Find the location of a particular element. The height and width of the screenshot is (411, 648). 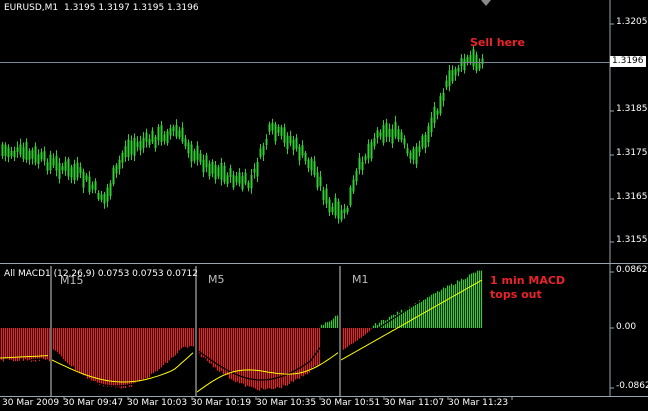

time-tick-7: 30 Mar 11:07 is located at coordinates (414, 403).